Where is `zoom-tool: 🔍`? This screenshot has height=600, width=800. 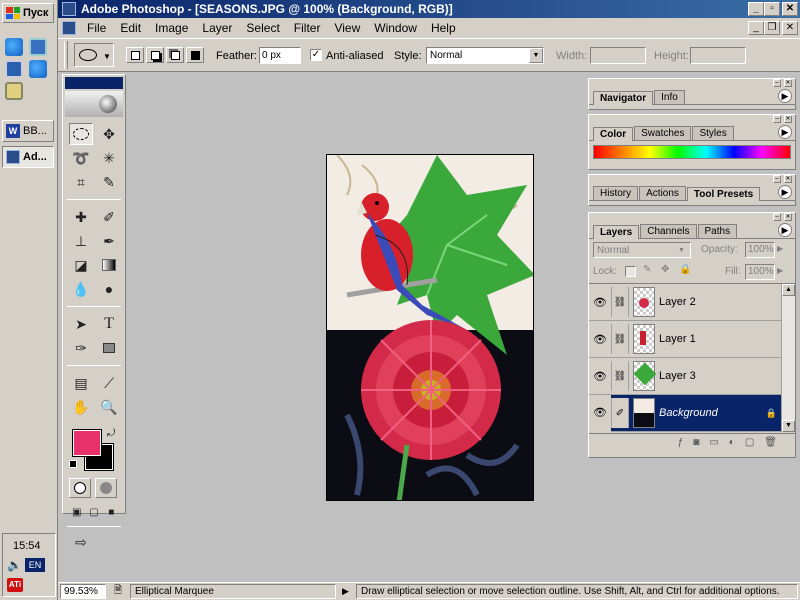
zoom-tool: 🔍 is located at coordinates (109, 407).